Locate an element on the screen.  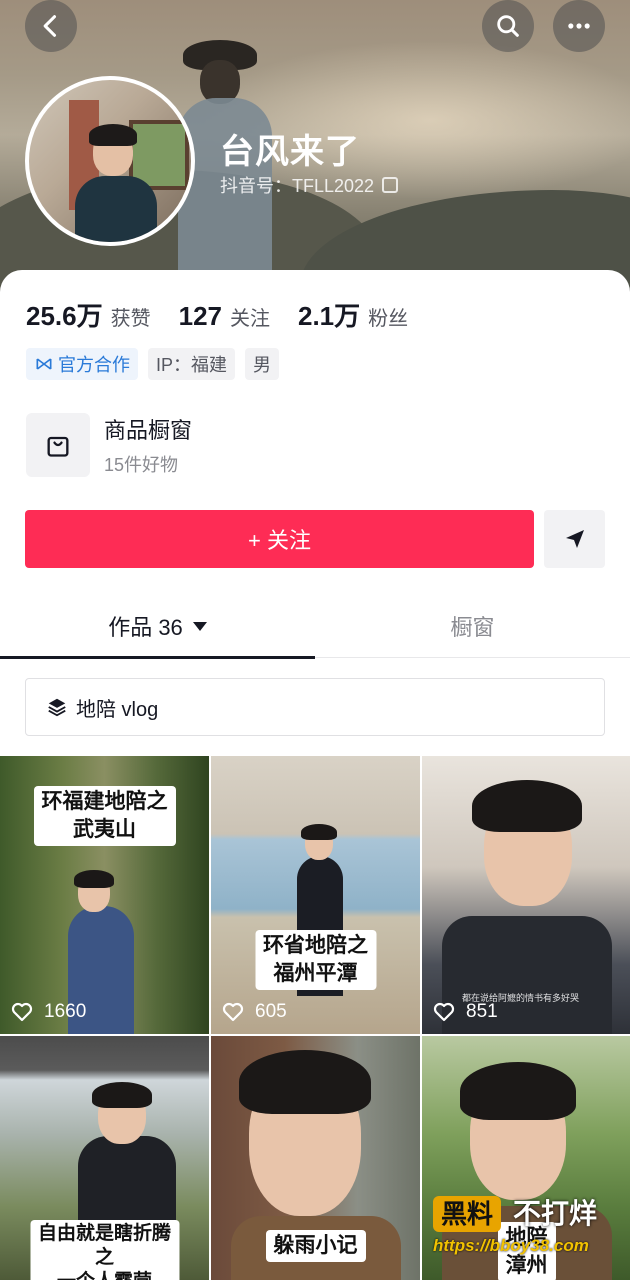
send-message-button is located at coordinates (574, 539).